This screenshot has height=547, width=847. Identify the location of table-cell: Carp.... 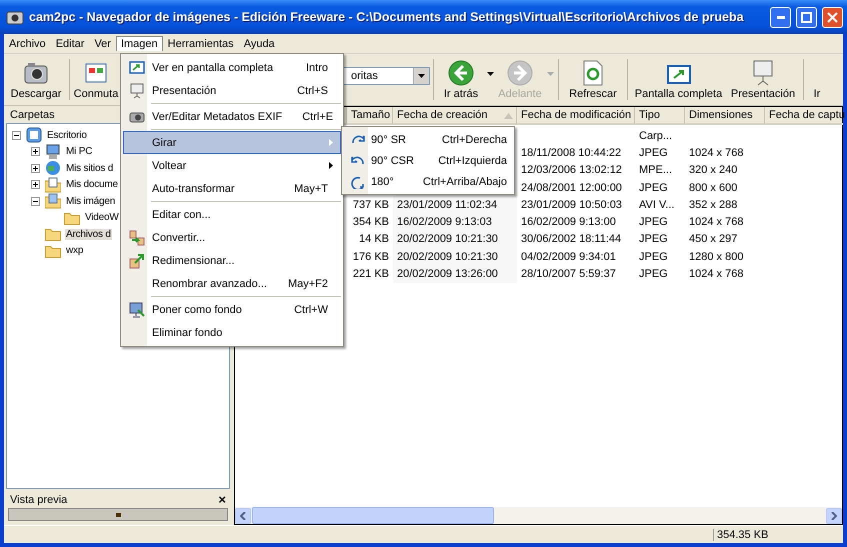
(655, 136).